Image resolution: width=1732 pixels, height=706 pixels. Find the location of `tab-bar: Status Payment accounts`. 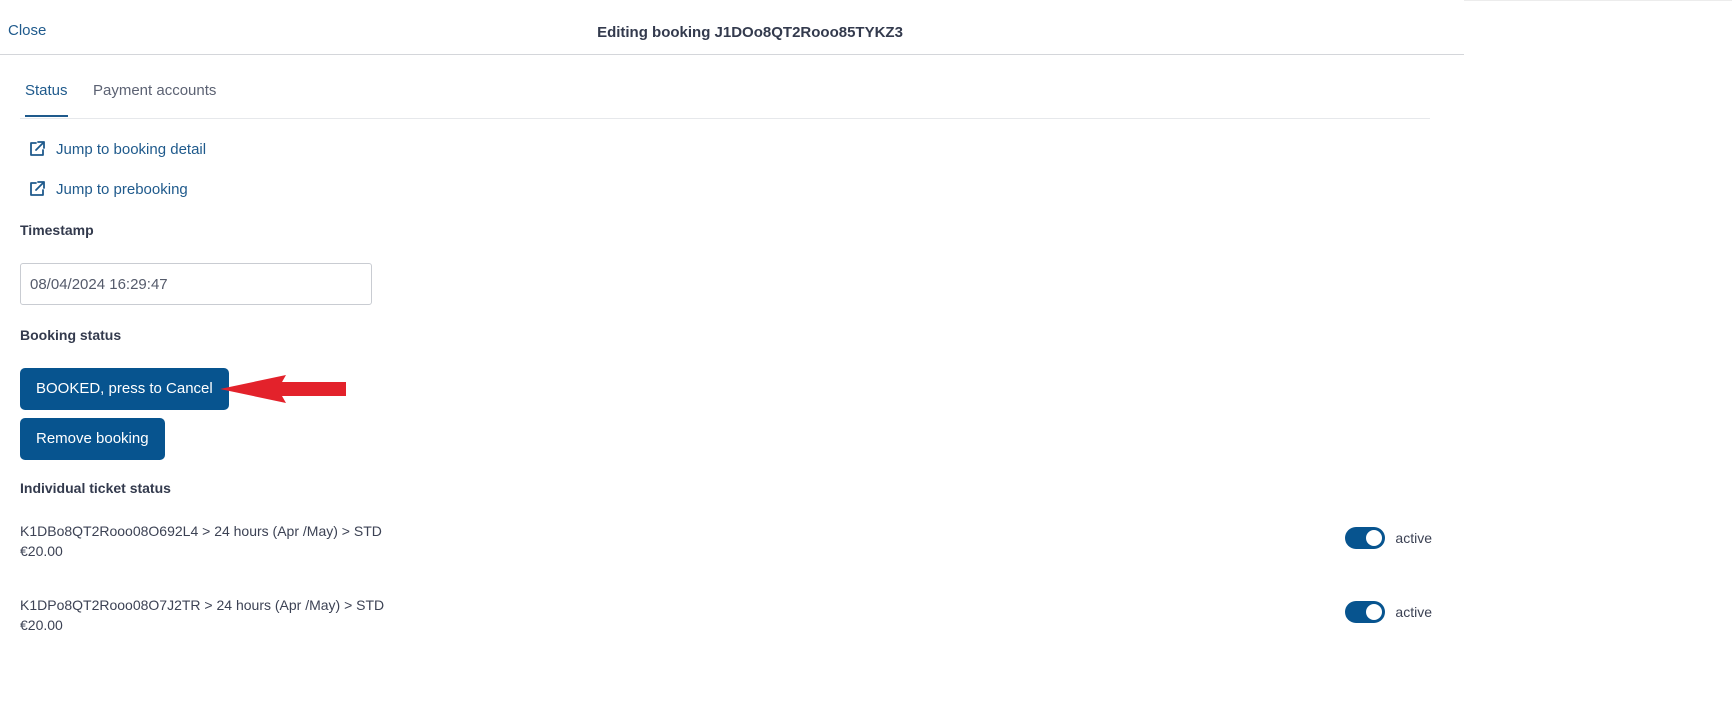

tab-bar: Status Payment accounts is located at coordinates (725, 89).